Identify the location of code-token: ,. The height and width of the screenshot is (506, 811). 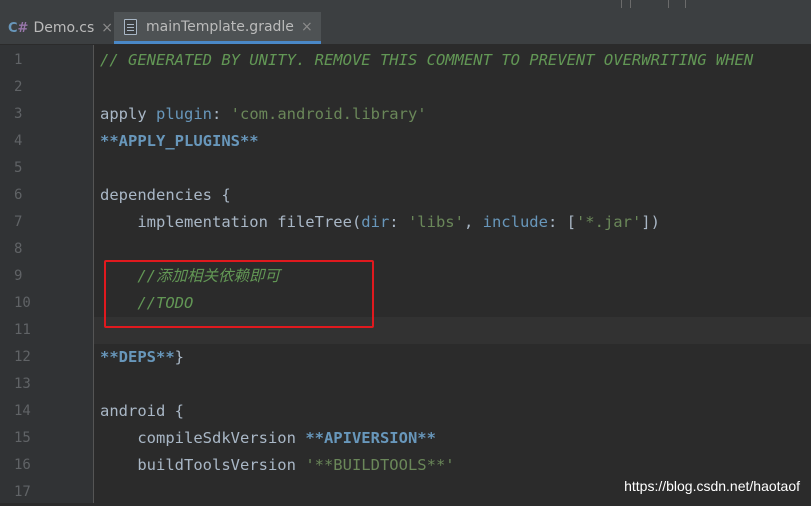
(473, 222).